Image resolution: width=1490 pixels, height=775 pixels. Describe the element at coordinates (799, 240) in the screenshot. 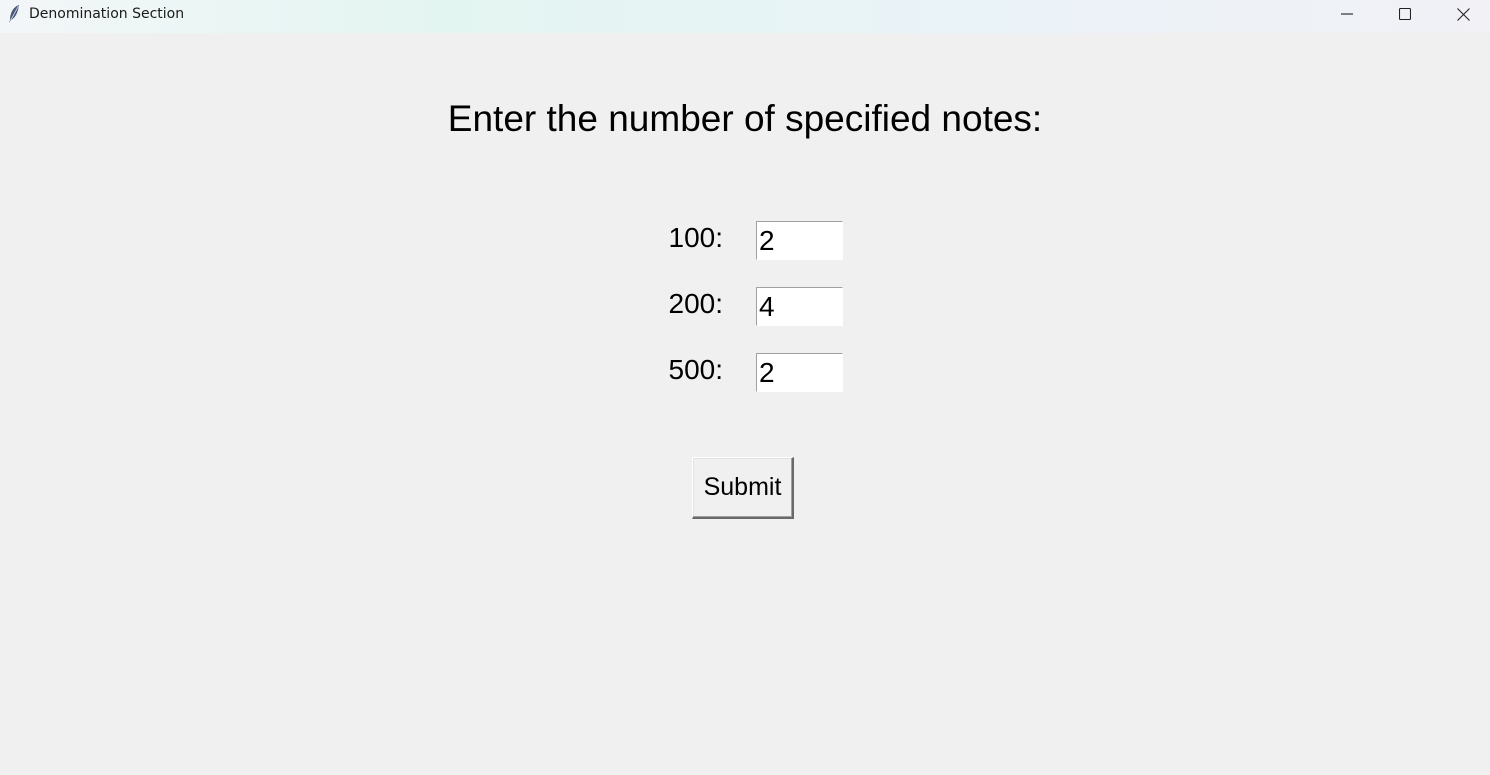

I see `notes-100-input` at that location.